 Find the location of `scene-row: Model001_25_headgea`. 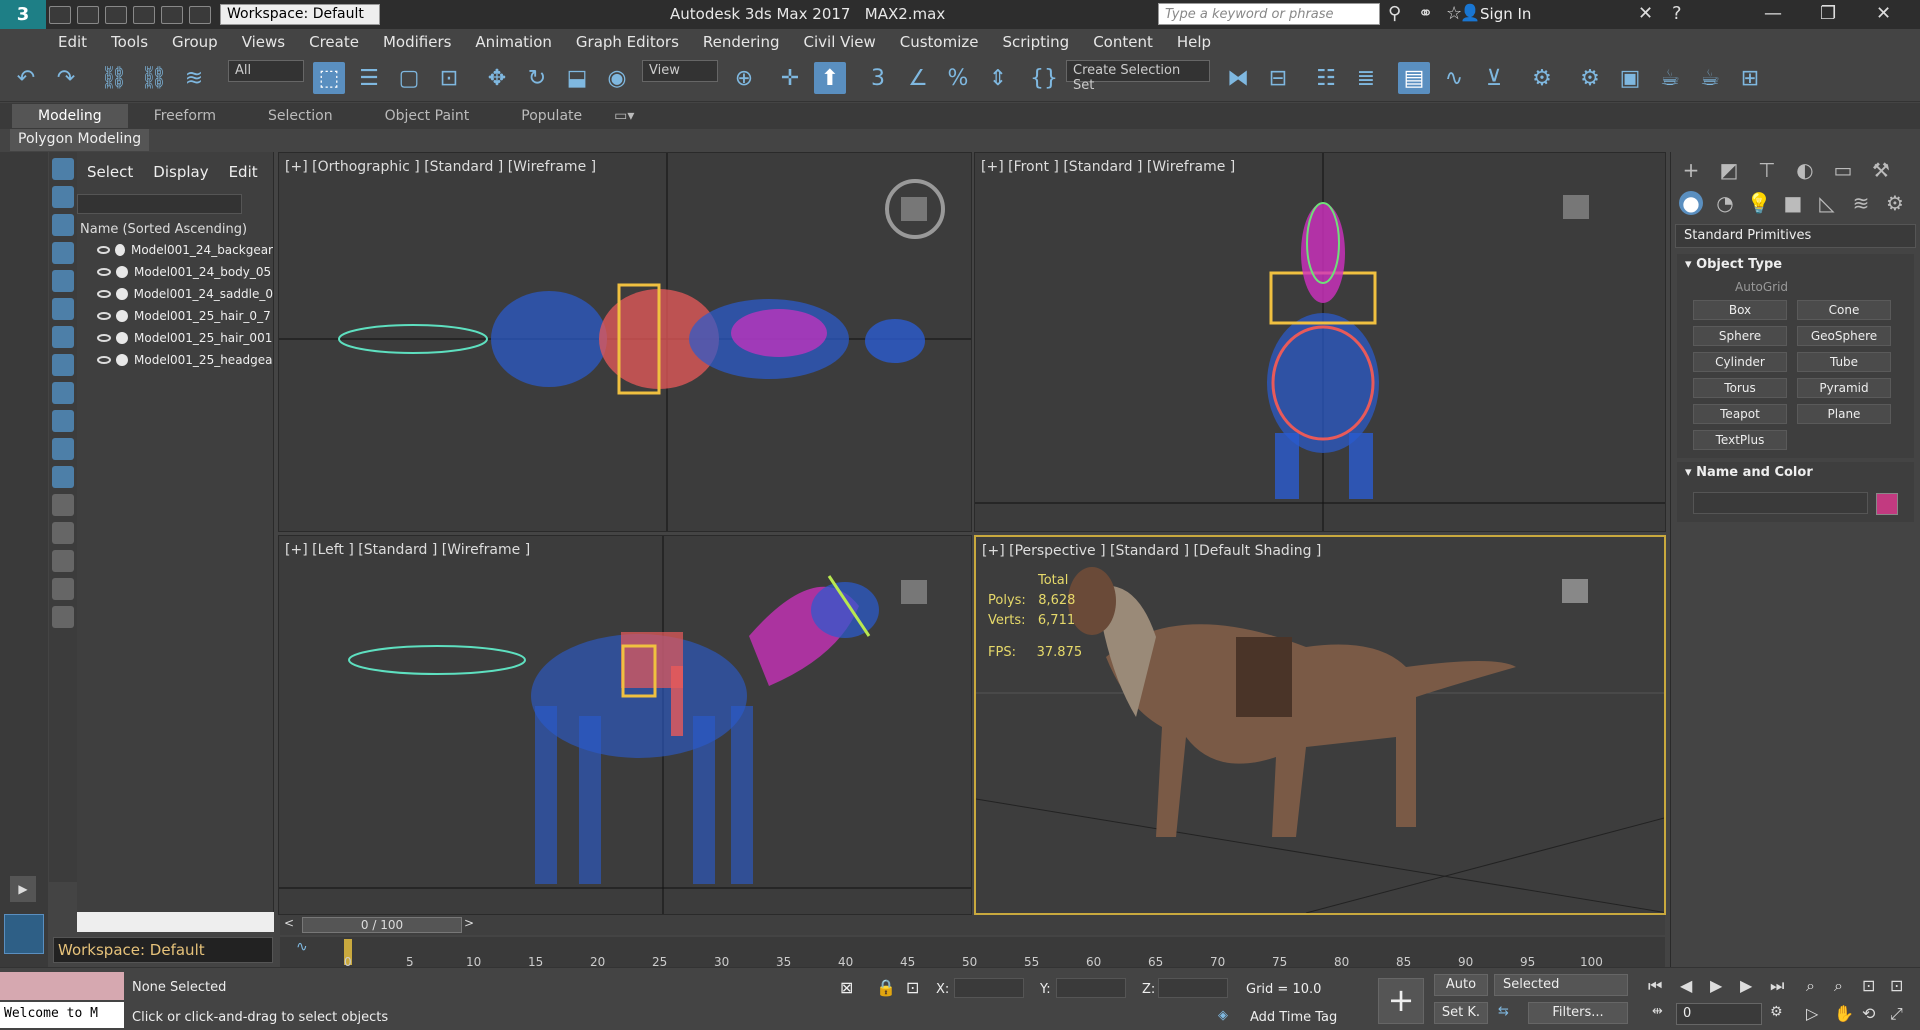

scene-row: Model001_25_headgea is located at coordinates (175, 360).